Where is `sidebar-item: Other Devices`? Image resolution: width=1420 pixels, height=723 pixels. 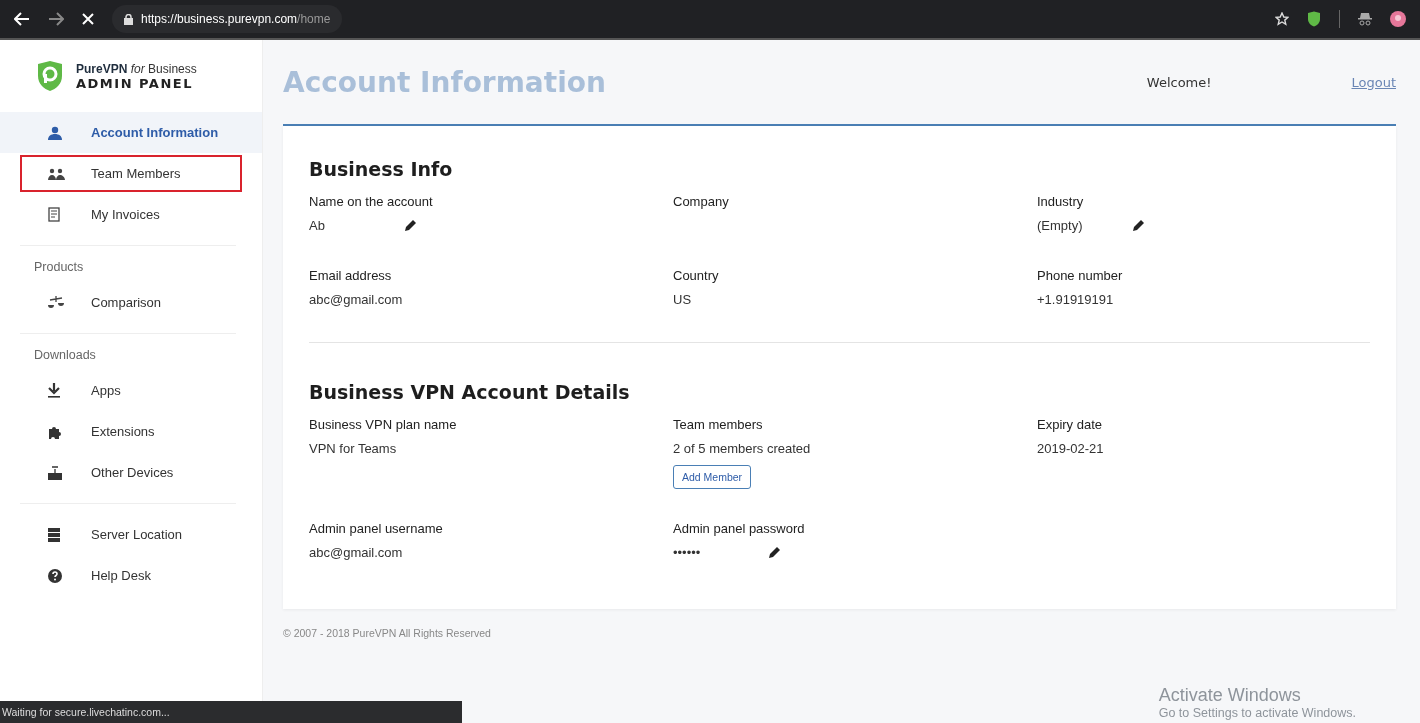
sidebar-item: Other Devices is located at coordinates (131, 472).